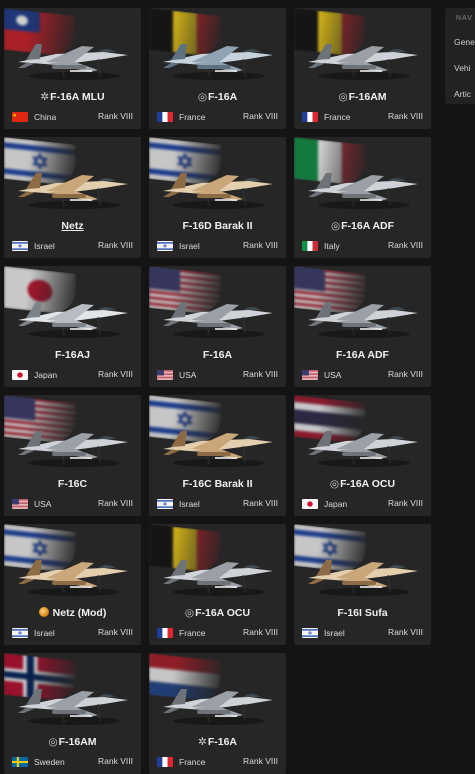 The width and height of the screenshot is (475, 774). I want to click on nav-item-vehicles: Vehi, so click(464, 70).